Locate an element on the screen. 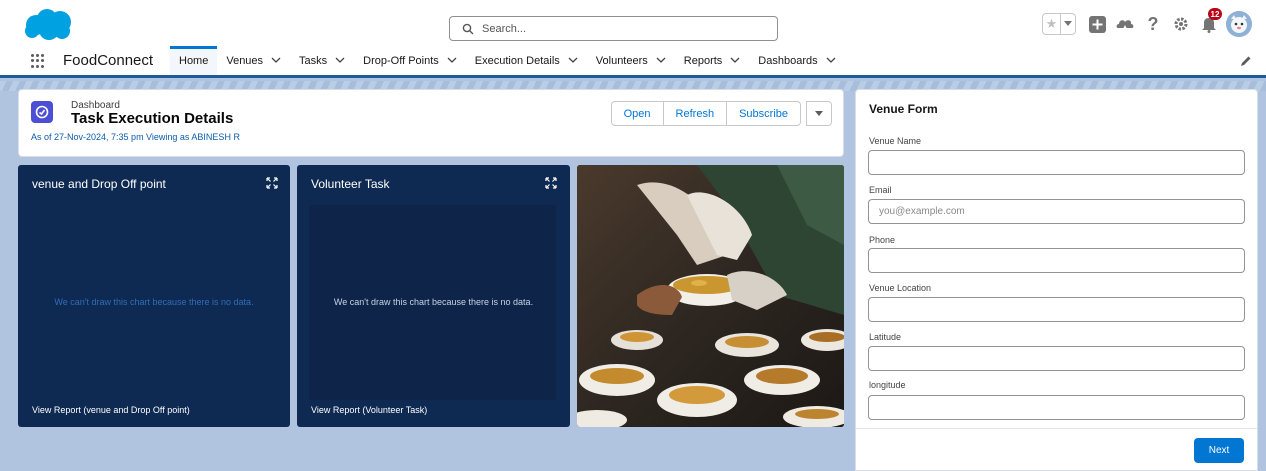 The image size is (1266, 471). trailhead-icon is located at coordinates (1125, 24).